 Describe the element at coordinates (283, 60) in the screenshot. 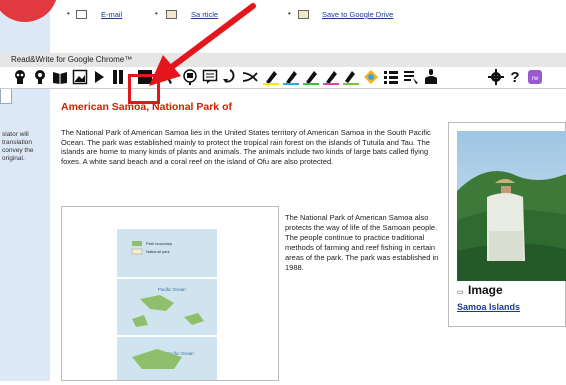

I see `toolbar-titlebar: Read&Write for Google Chrome™` at that location.